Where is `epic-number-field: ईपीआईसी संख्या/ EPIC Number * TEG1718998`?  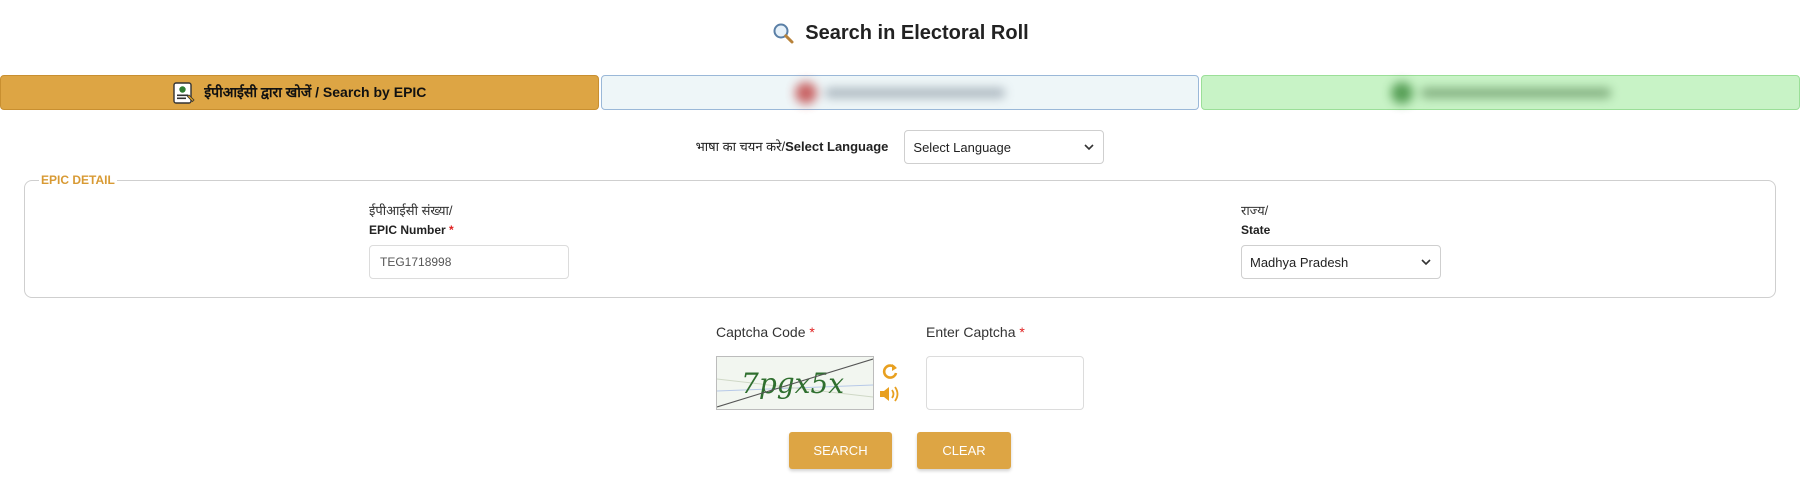 epic-number-field: ईपीआईसी संख्या/ EPIC Number * TEG1718998 is located at coordinates (469, 240).